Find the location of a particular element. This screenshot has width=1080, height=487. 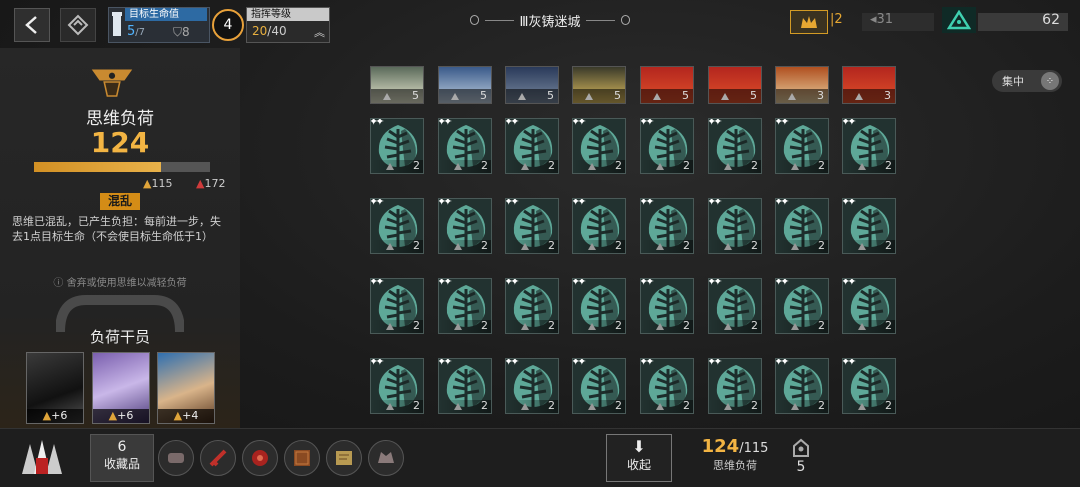

home-button is located at coordinates (78, 25).